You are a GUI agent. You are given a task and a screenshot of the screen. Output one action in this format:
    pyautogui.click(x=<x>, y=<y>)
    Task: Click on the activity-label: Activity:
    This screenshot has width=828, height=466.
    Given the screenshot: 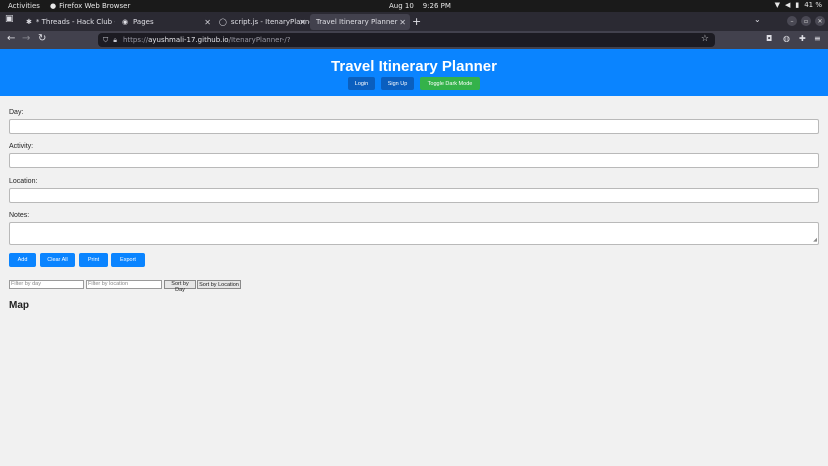 What is the action you would take?
    pyautogui.click(x=21, y=146)
    